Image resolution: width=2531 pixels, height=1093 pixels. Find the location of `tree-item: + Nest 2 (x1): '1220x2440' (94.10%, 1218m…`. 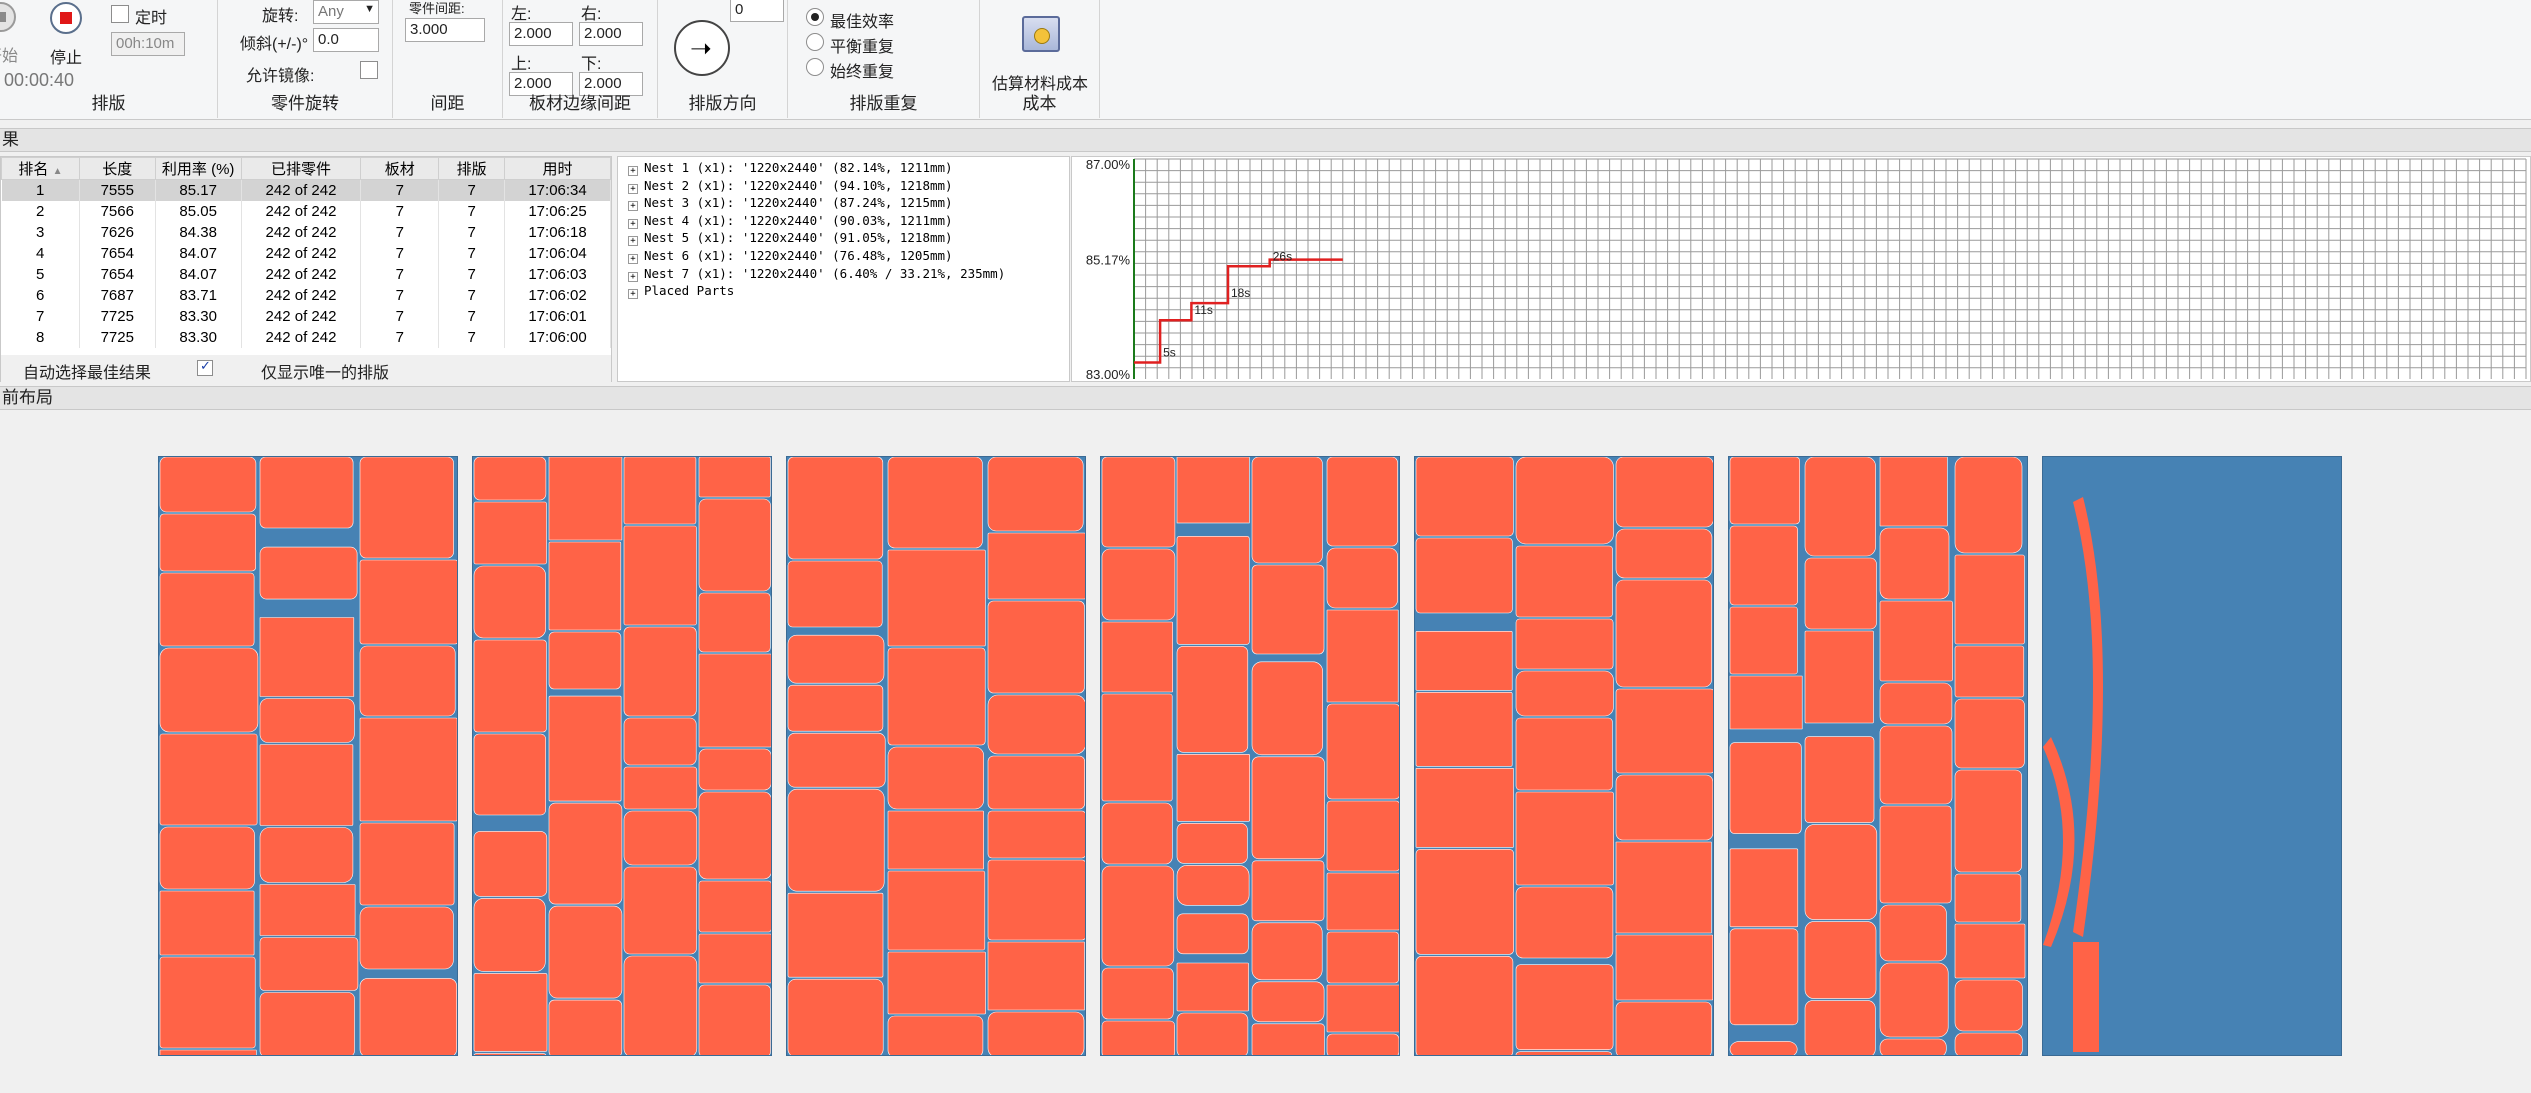

tree-item: + Nest 2 (x1): '1220x2440' (94.10%, 1218m… is located at coordinates (843, 186).